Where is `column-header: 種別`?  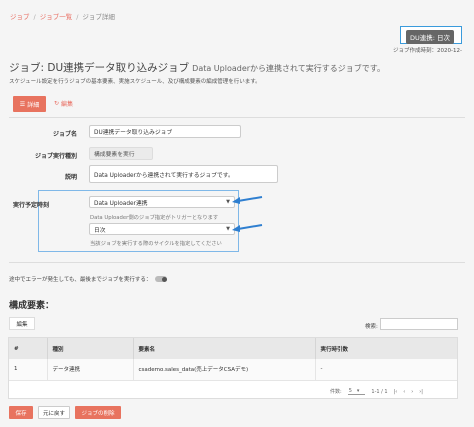 column-header: 種別 is located at coordinates (90, 348).